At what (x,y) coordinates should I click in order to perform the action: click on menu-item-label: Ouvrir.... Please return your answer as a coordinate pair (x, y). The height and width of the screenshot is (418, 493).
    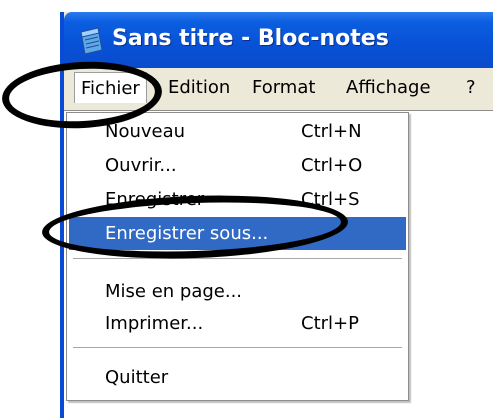
    Looking at the image, I should click on (141, 165).